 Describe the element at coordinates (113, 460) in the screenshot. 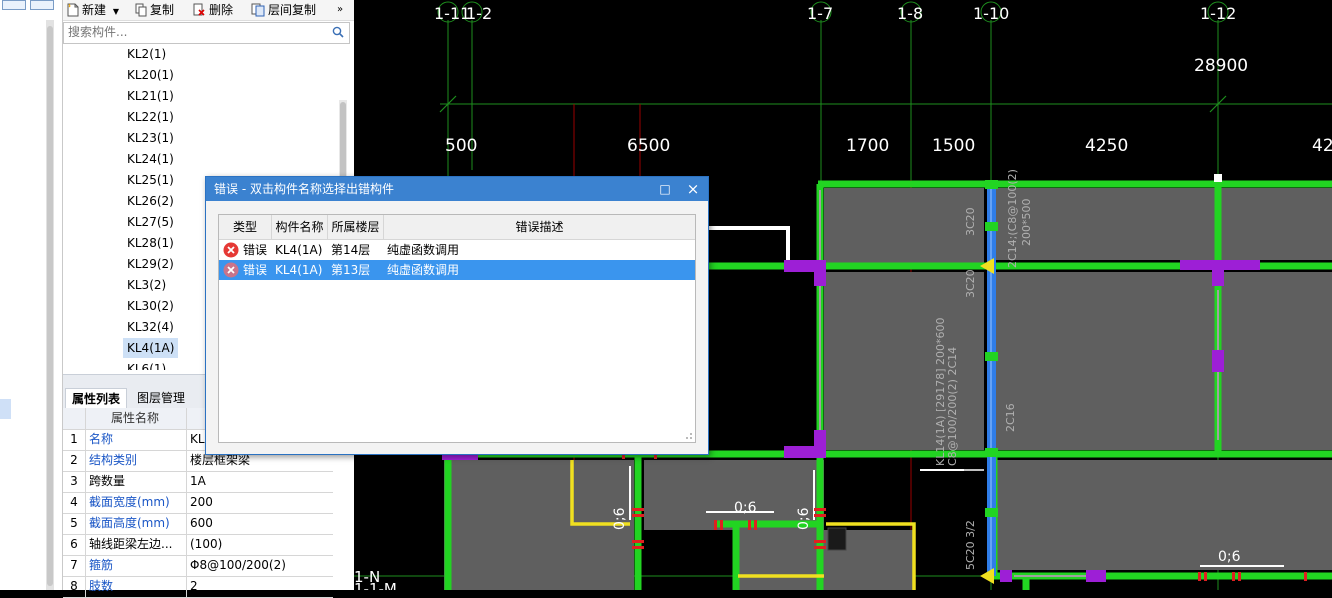

I see `property-name: 结构类别` at that location.